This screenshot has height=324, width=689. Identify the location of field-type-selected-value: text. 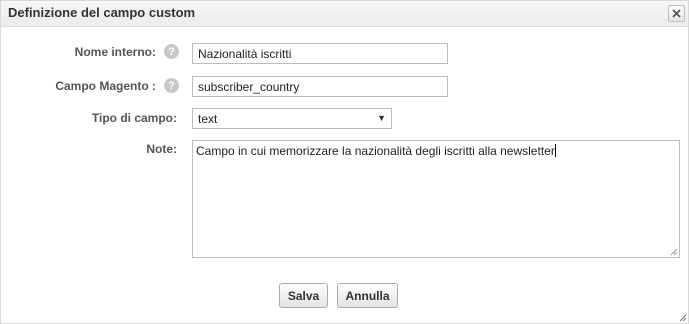
(208, 119).